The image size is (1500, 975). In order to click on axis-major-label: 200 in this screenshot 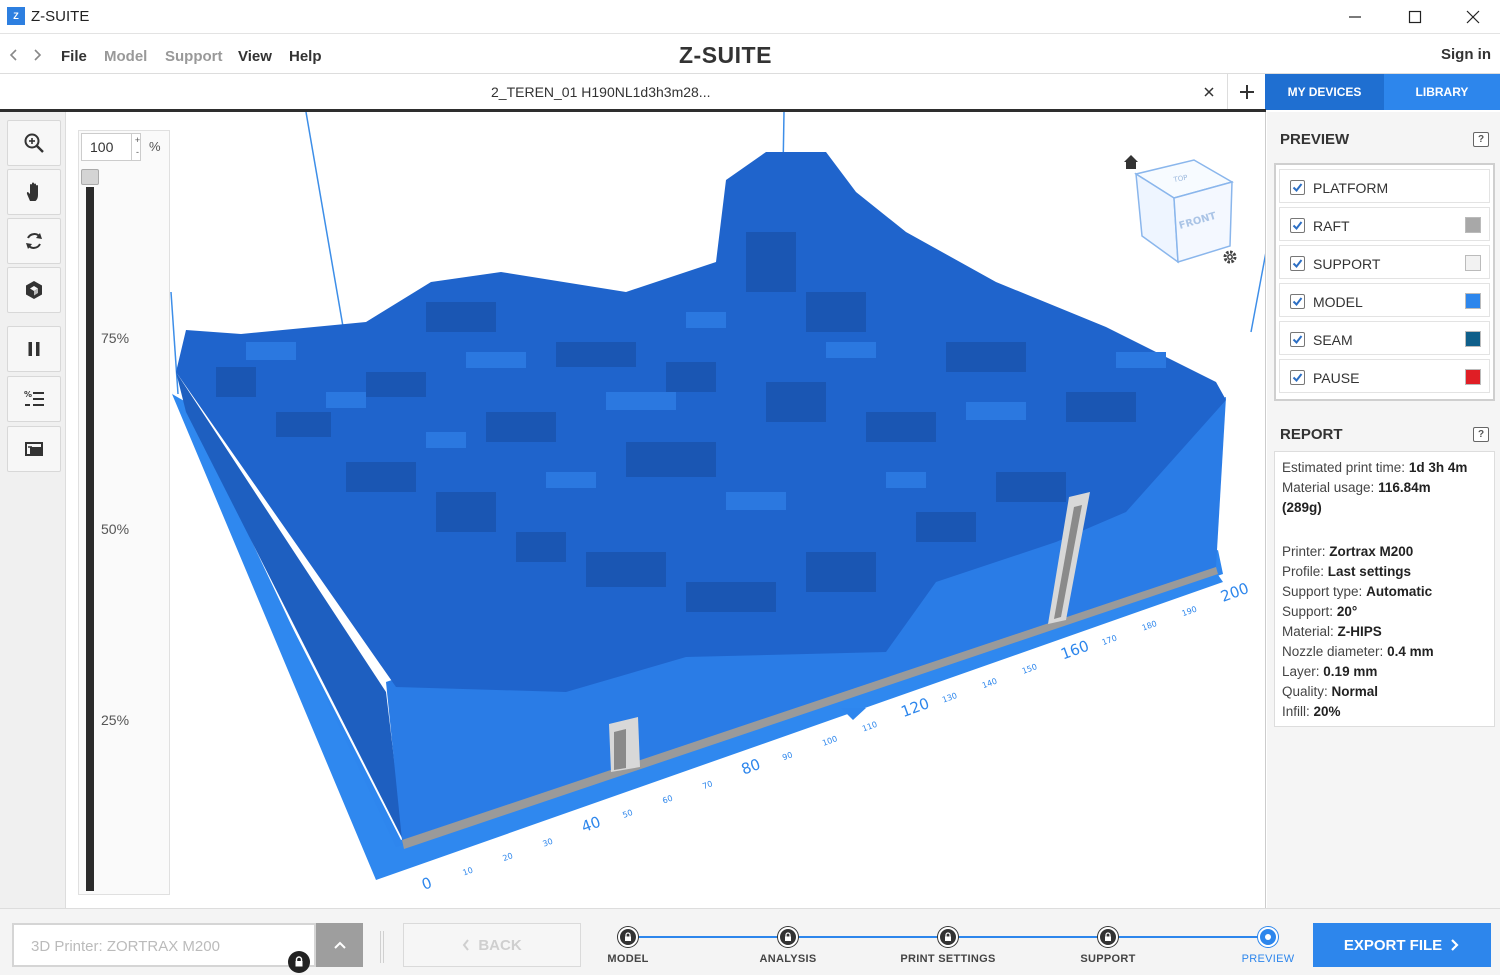, I will do `click(1234, 592)`.